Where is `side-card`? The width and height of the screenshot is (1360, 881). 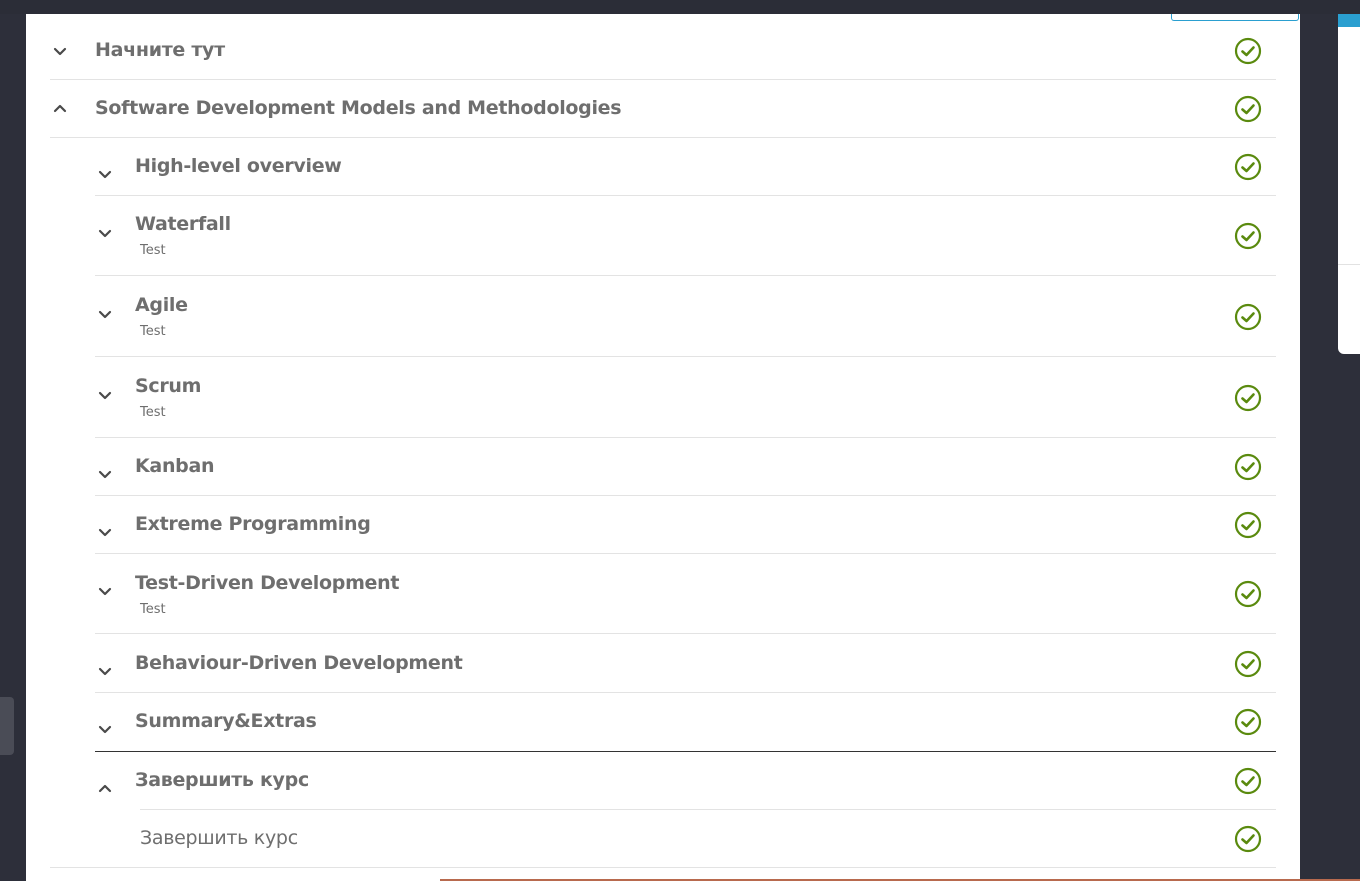 side-card is located at coordinates (1349, 184).